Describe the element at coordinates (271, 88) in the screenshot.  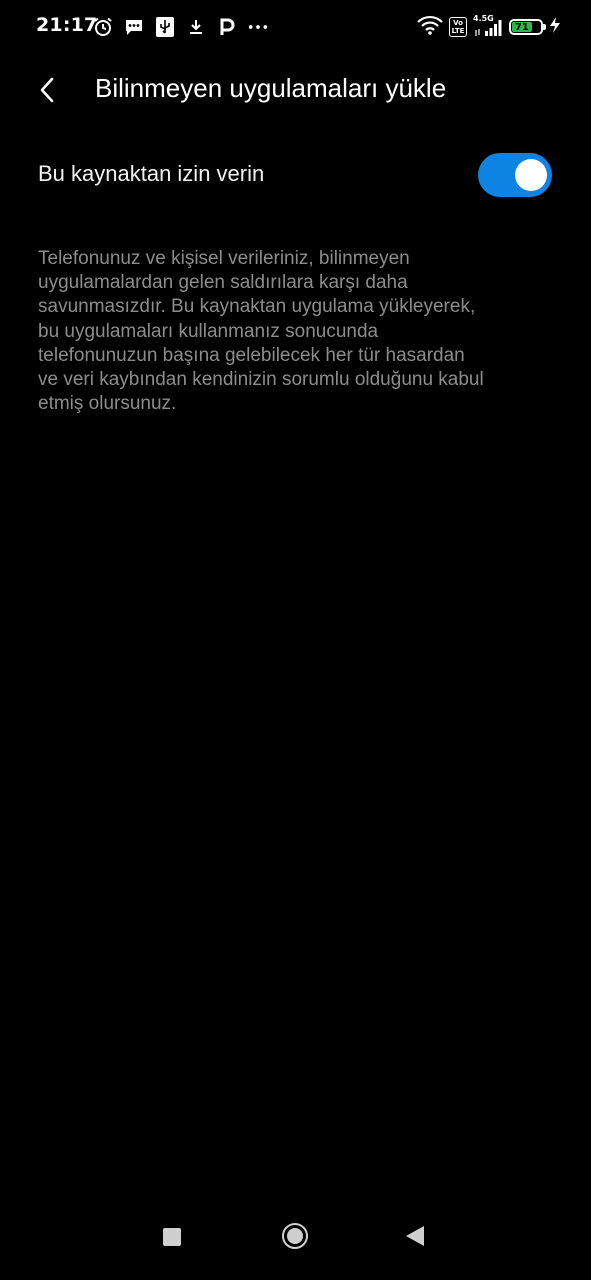
I see `page-title: Bilinmeyen uygulamaları yükle` at that location.